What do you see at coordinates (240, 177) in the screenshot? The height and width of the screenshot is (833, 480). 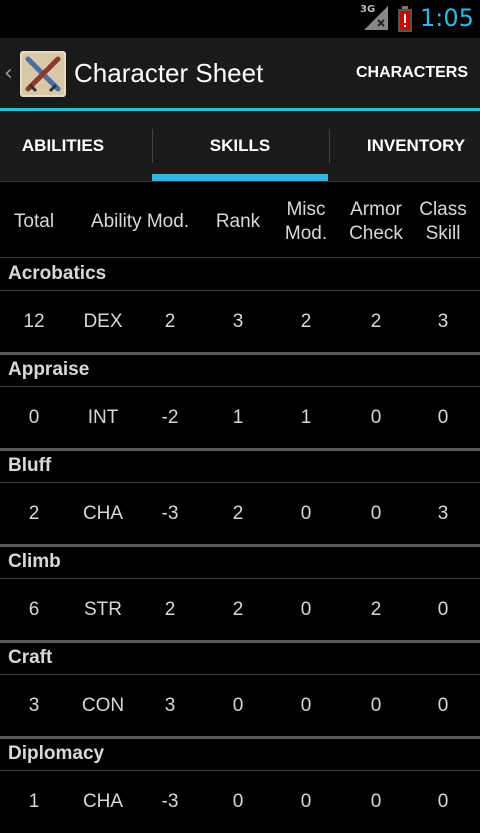 I see `selected-tab-indicator` at bounding box center [240, 177].